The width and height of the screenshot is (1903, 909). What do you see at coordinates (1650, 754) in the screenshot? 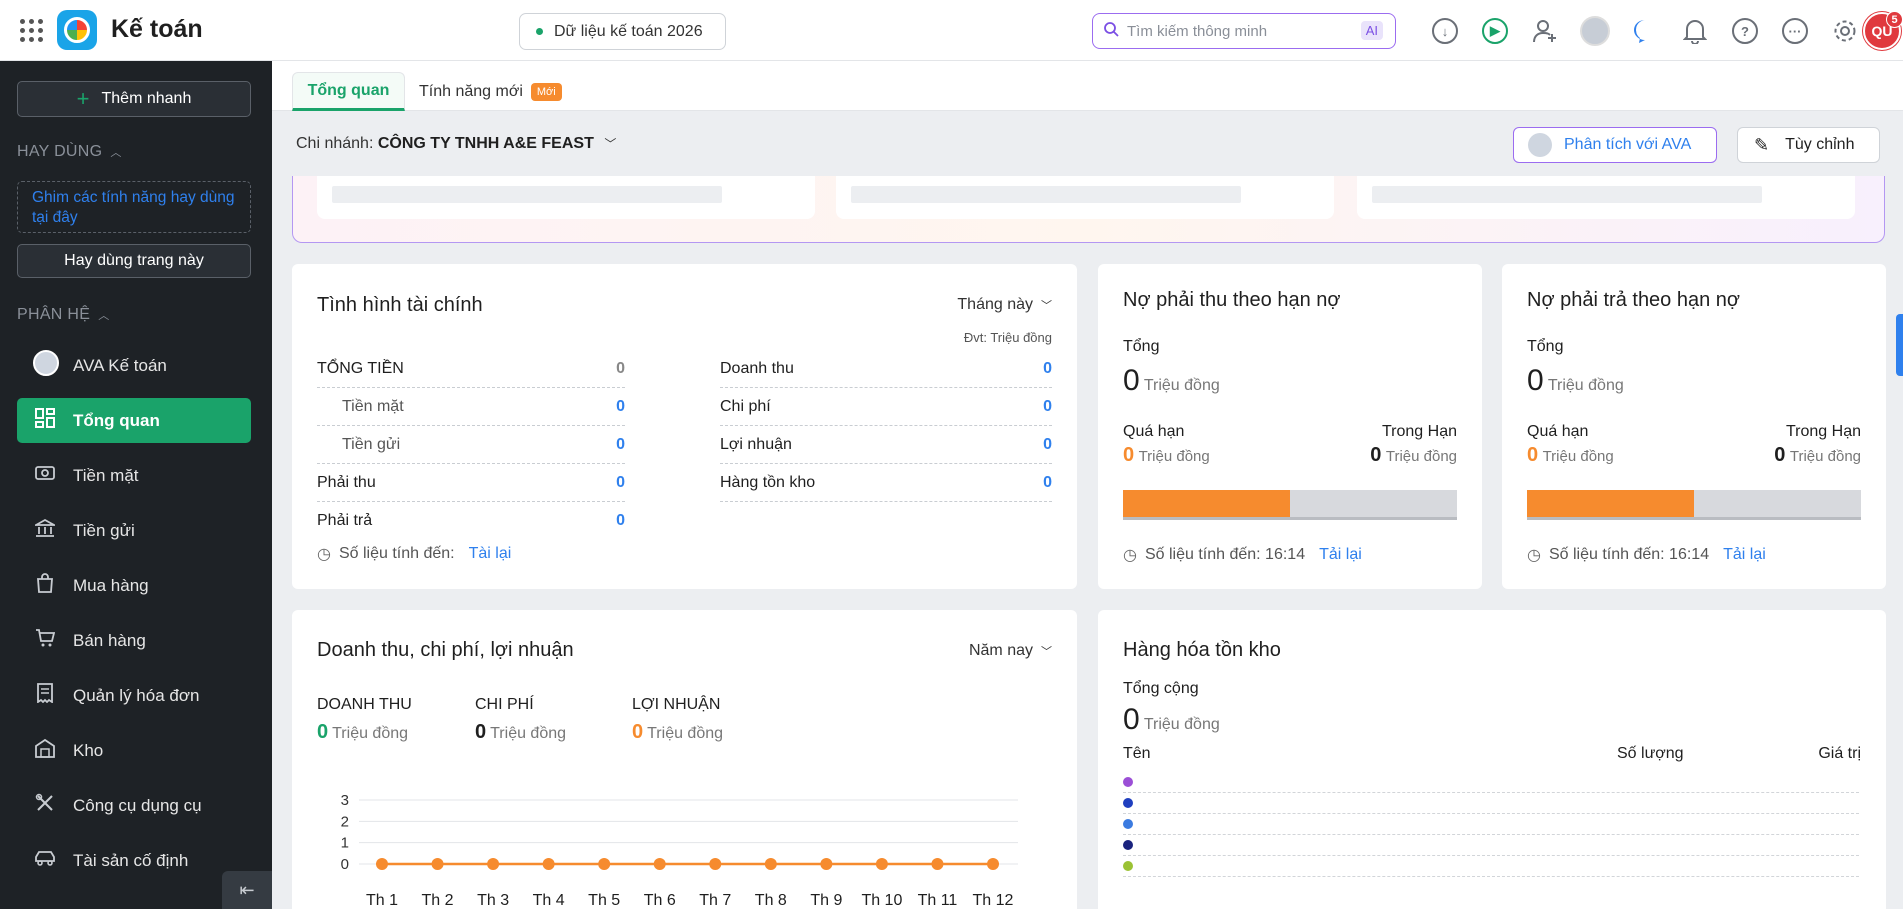
I see `column-header-quantity: Số lượng` at bounding box center [1650, 754].